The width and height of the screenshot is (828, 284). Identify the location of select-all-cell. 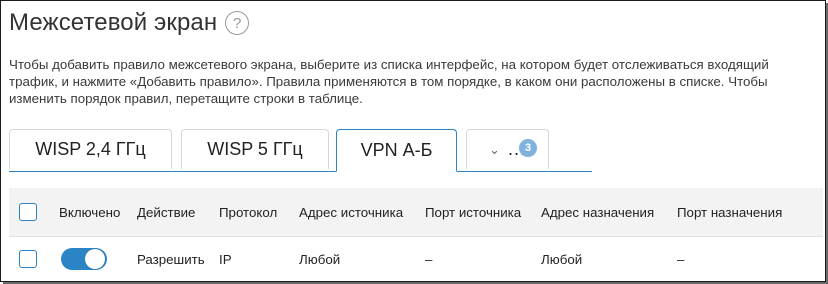
(28, 212).